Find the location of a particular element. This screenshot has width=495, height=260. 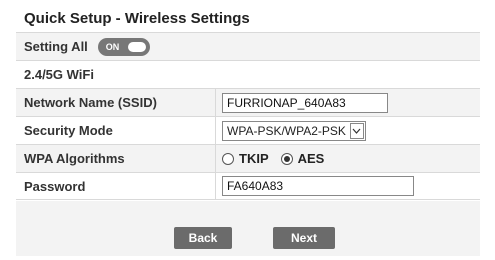

security-mode-row: Security Mode WPA-PSK/WPA2-PSK is located at coordinates (248, 130).